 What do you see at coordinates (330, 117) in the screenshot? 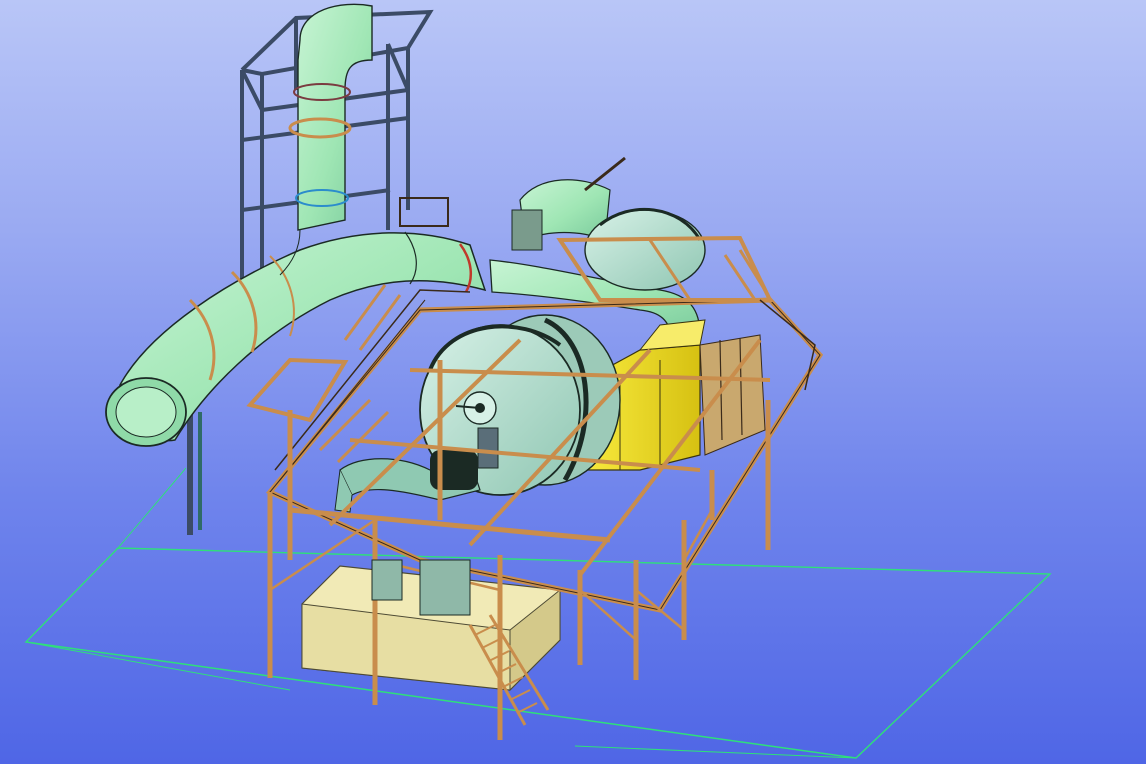
I see `vertical-duct` at bounding box center [330, 117].